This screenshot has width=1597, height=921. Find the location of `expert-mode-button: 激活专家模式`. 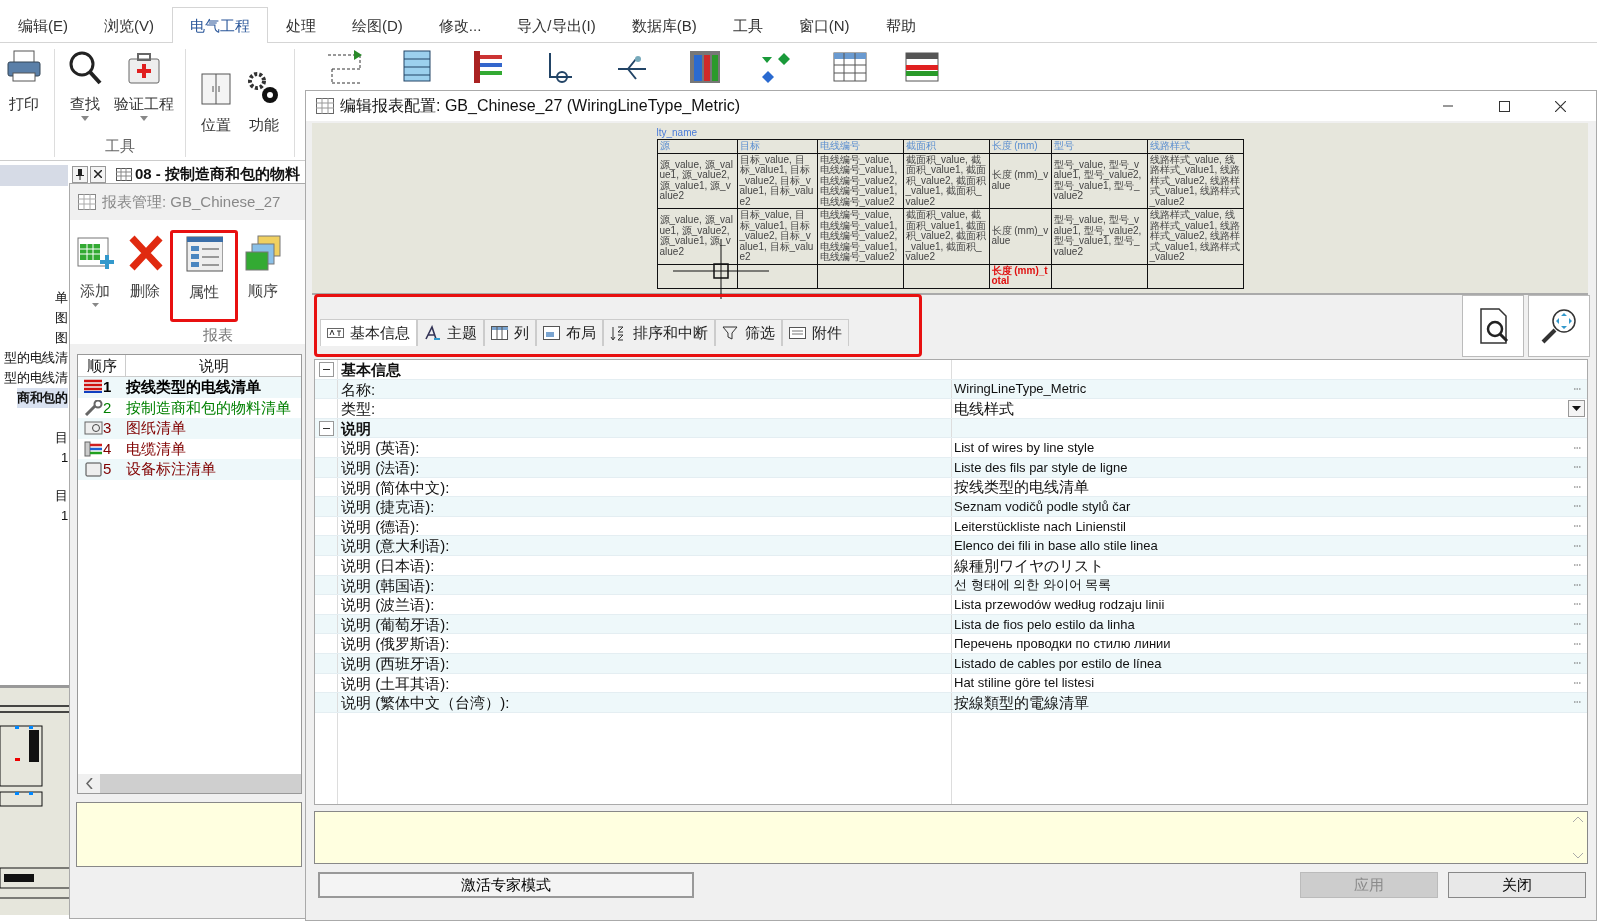

expert-mode-button: 激活专家模式 is located at coordinates (506, 885).